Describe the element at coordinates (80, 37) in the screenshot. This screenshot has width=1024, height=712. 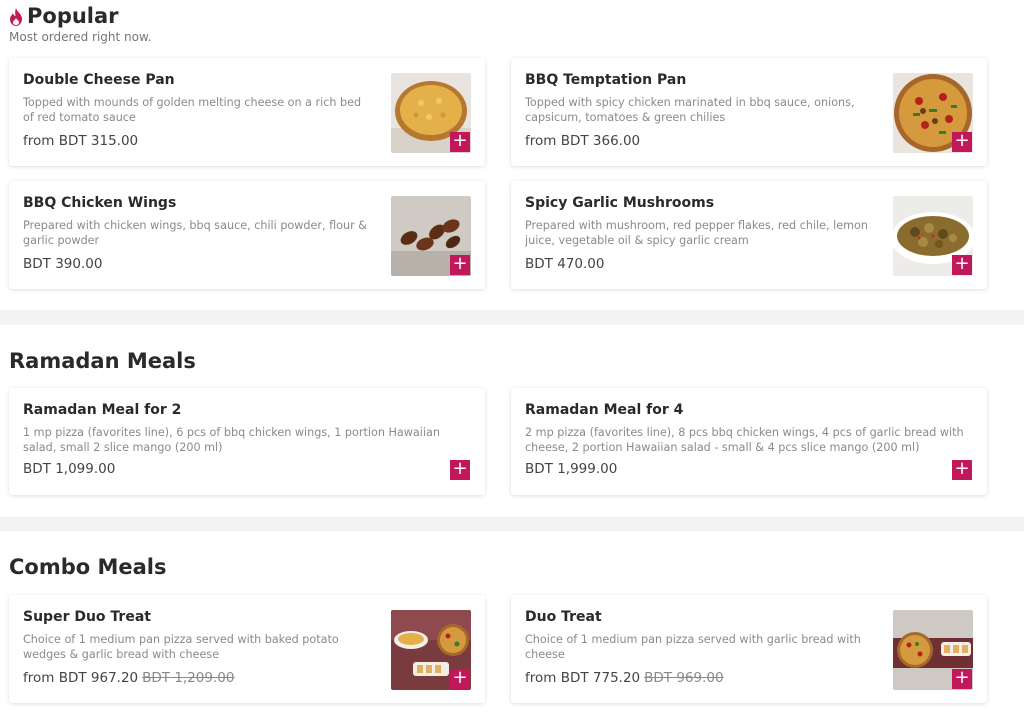
I see `section-subtitle: Most ordered right now.` at that location.